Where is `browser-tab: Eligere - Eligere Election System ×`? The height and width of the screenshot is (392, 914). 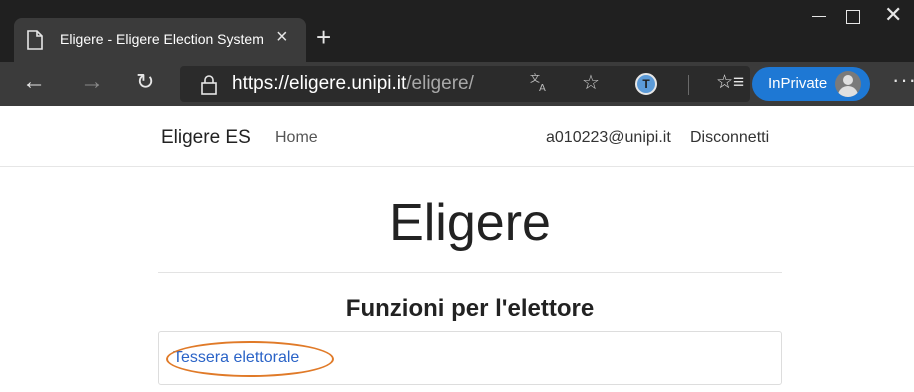
browser-tab: Eligere - Eligere Election System × is located at coordinates (160, 40).